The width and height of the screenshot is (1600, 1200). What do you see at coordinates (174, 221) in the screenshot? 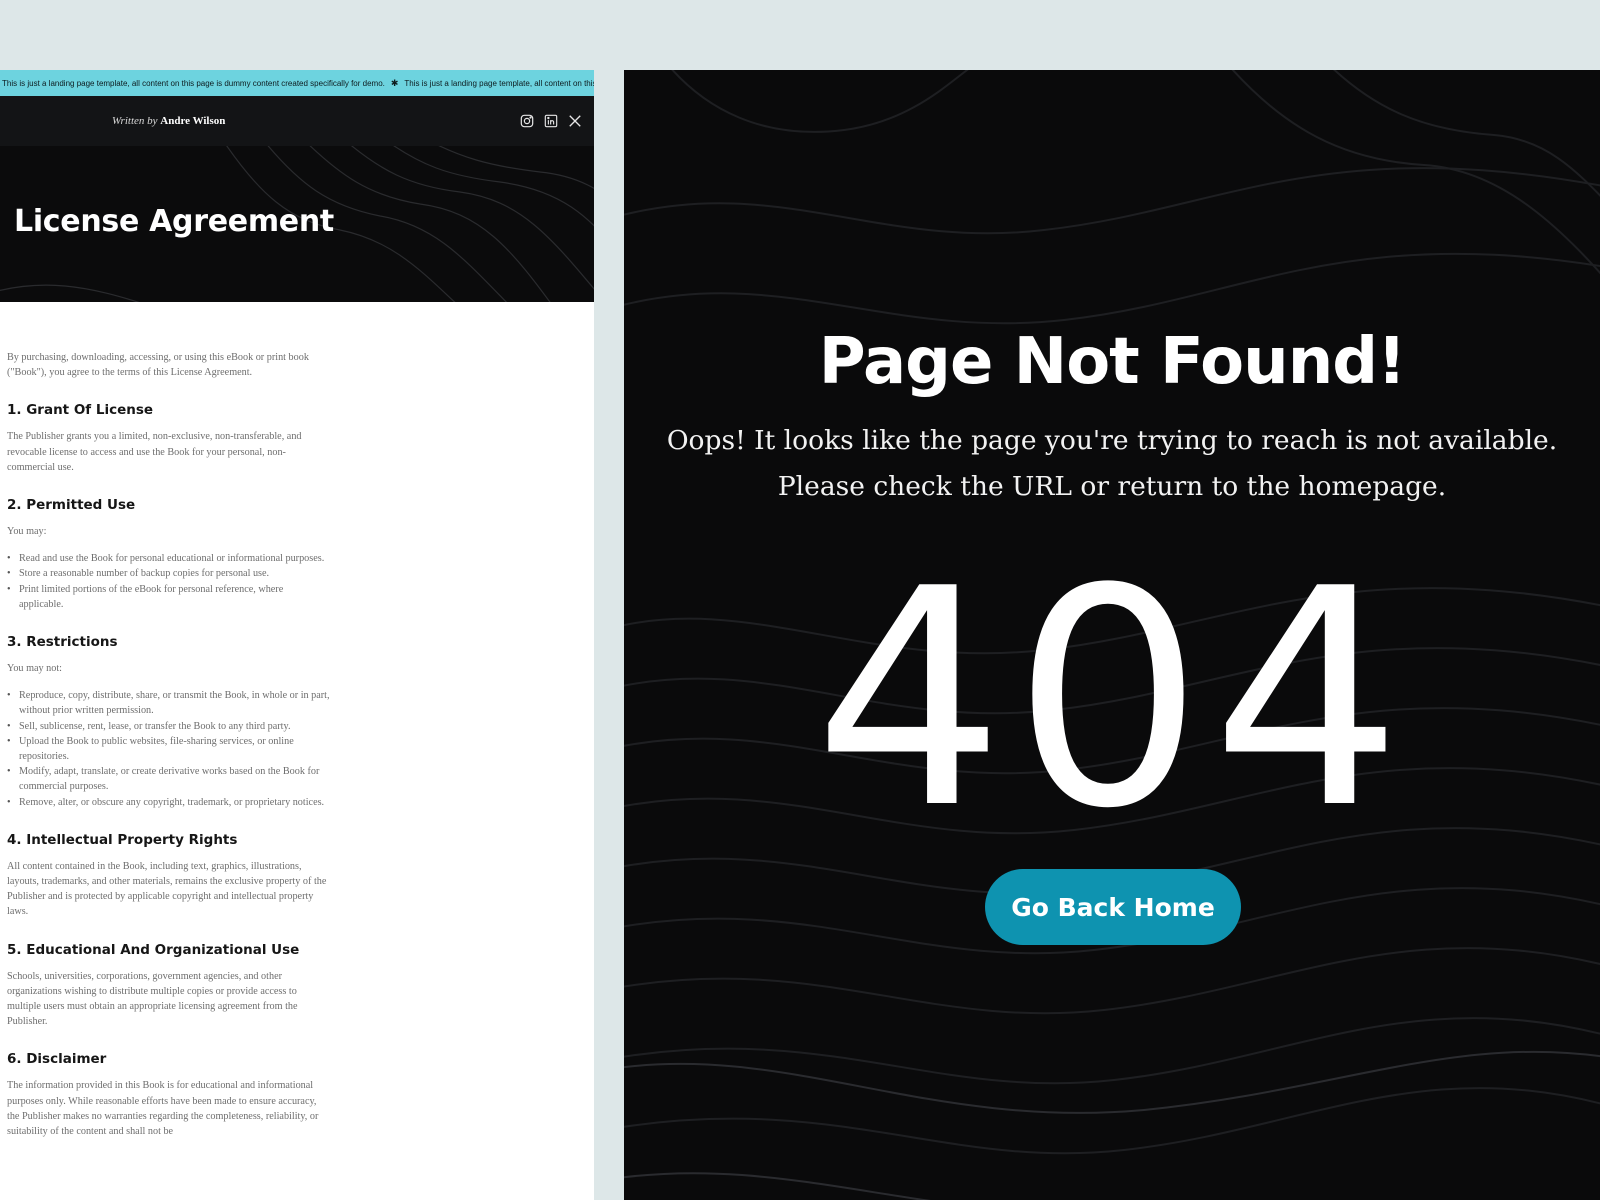
I see `page-title: License Agreement` at bounding box center [174, 221].